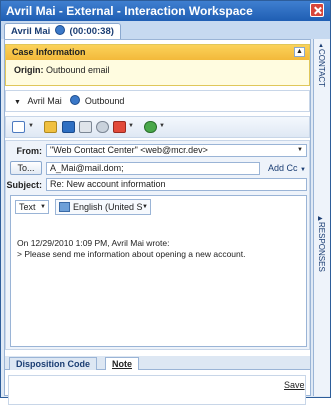  What do you see at coordinates (31, 31) in the screenshot?
I see `tab-name: Avril Mai` at bounding box center [31, 31].